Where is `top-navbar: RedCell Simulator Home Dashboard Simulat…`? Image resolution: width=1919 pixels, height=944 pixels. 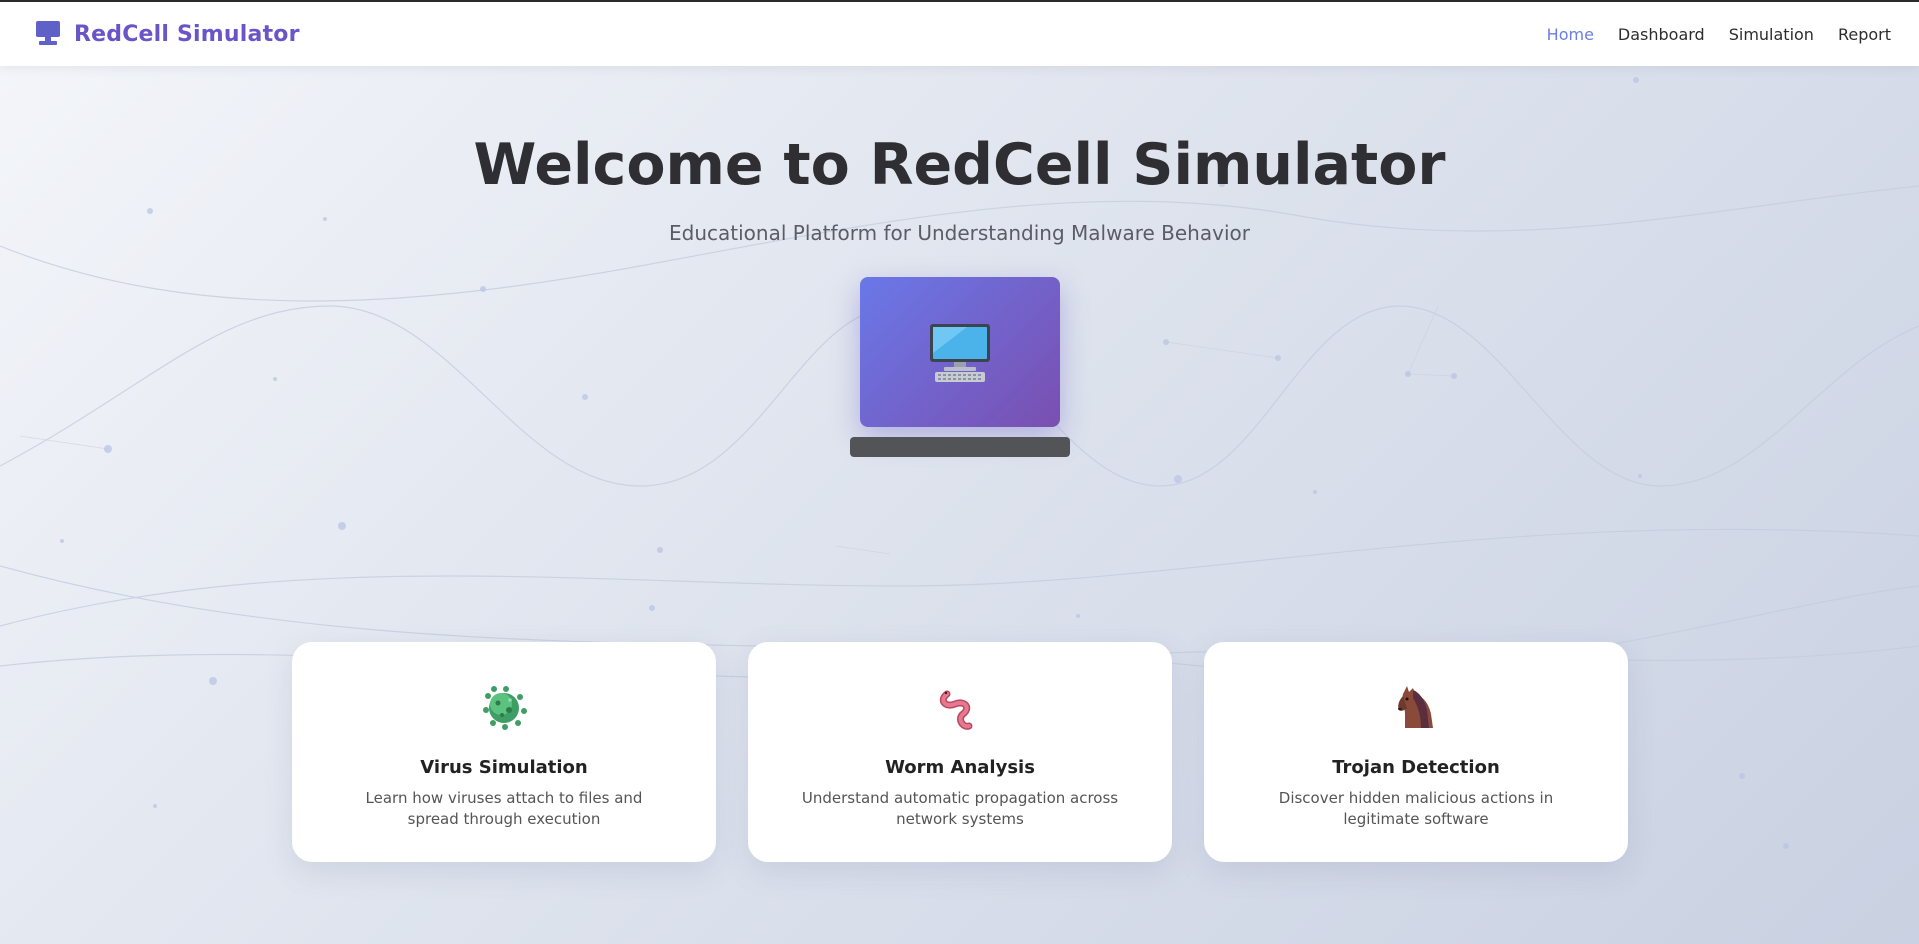 top-navbar: RedCell Simulator Home Dashboard Simulat… is located at coordinates (959, 34).